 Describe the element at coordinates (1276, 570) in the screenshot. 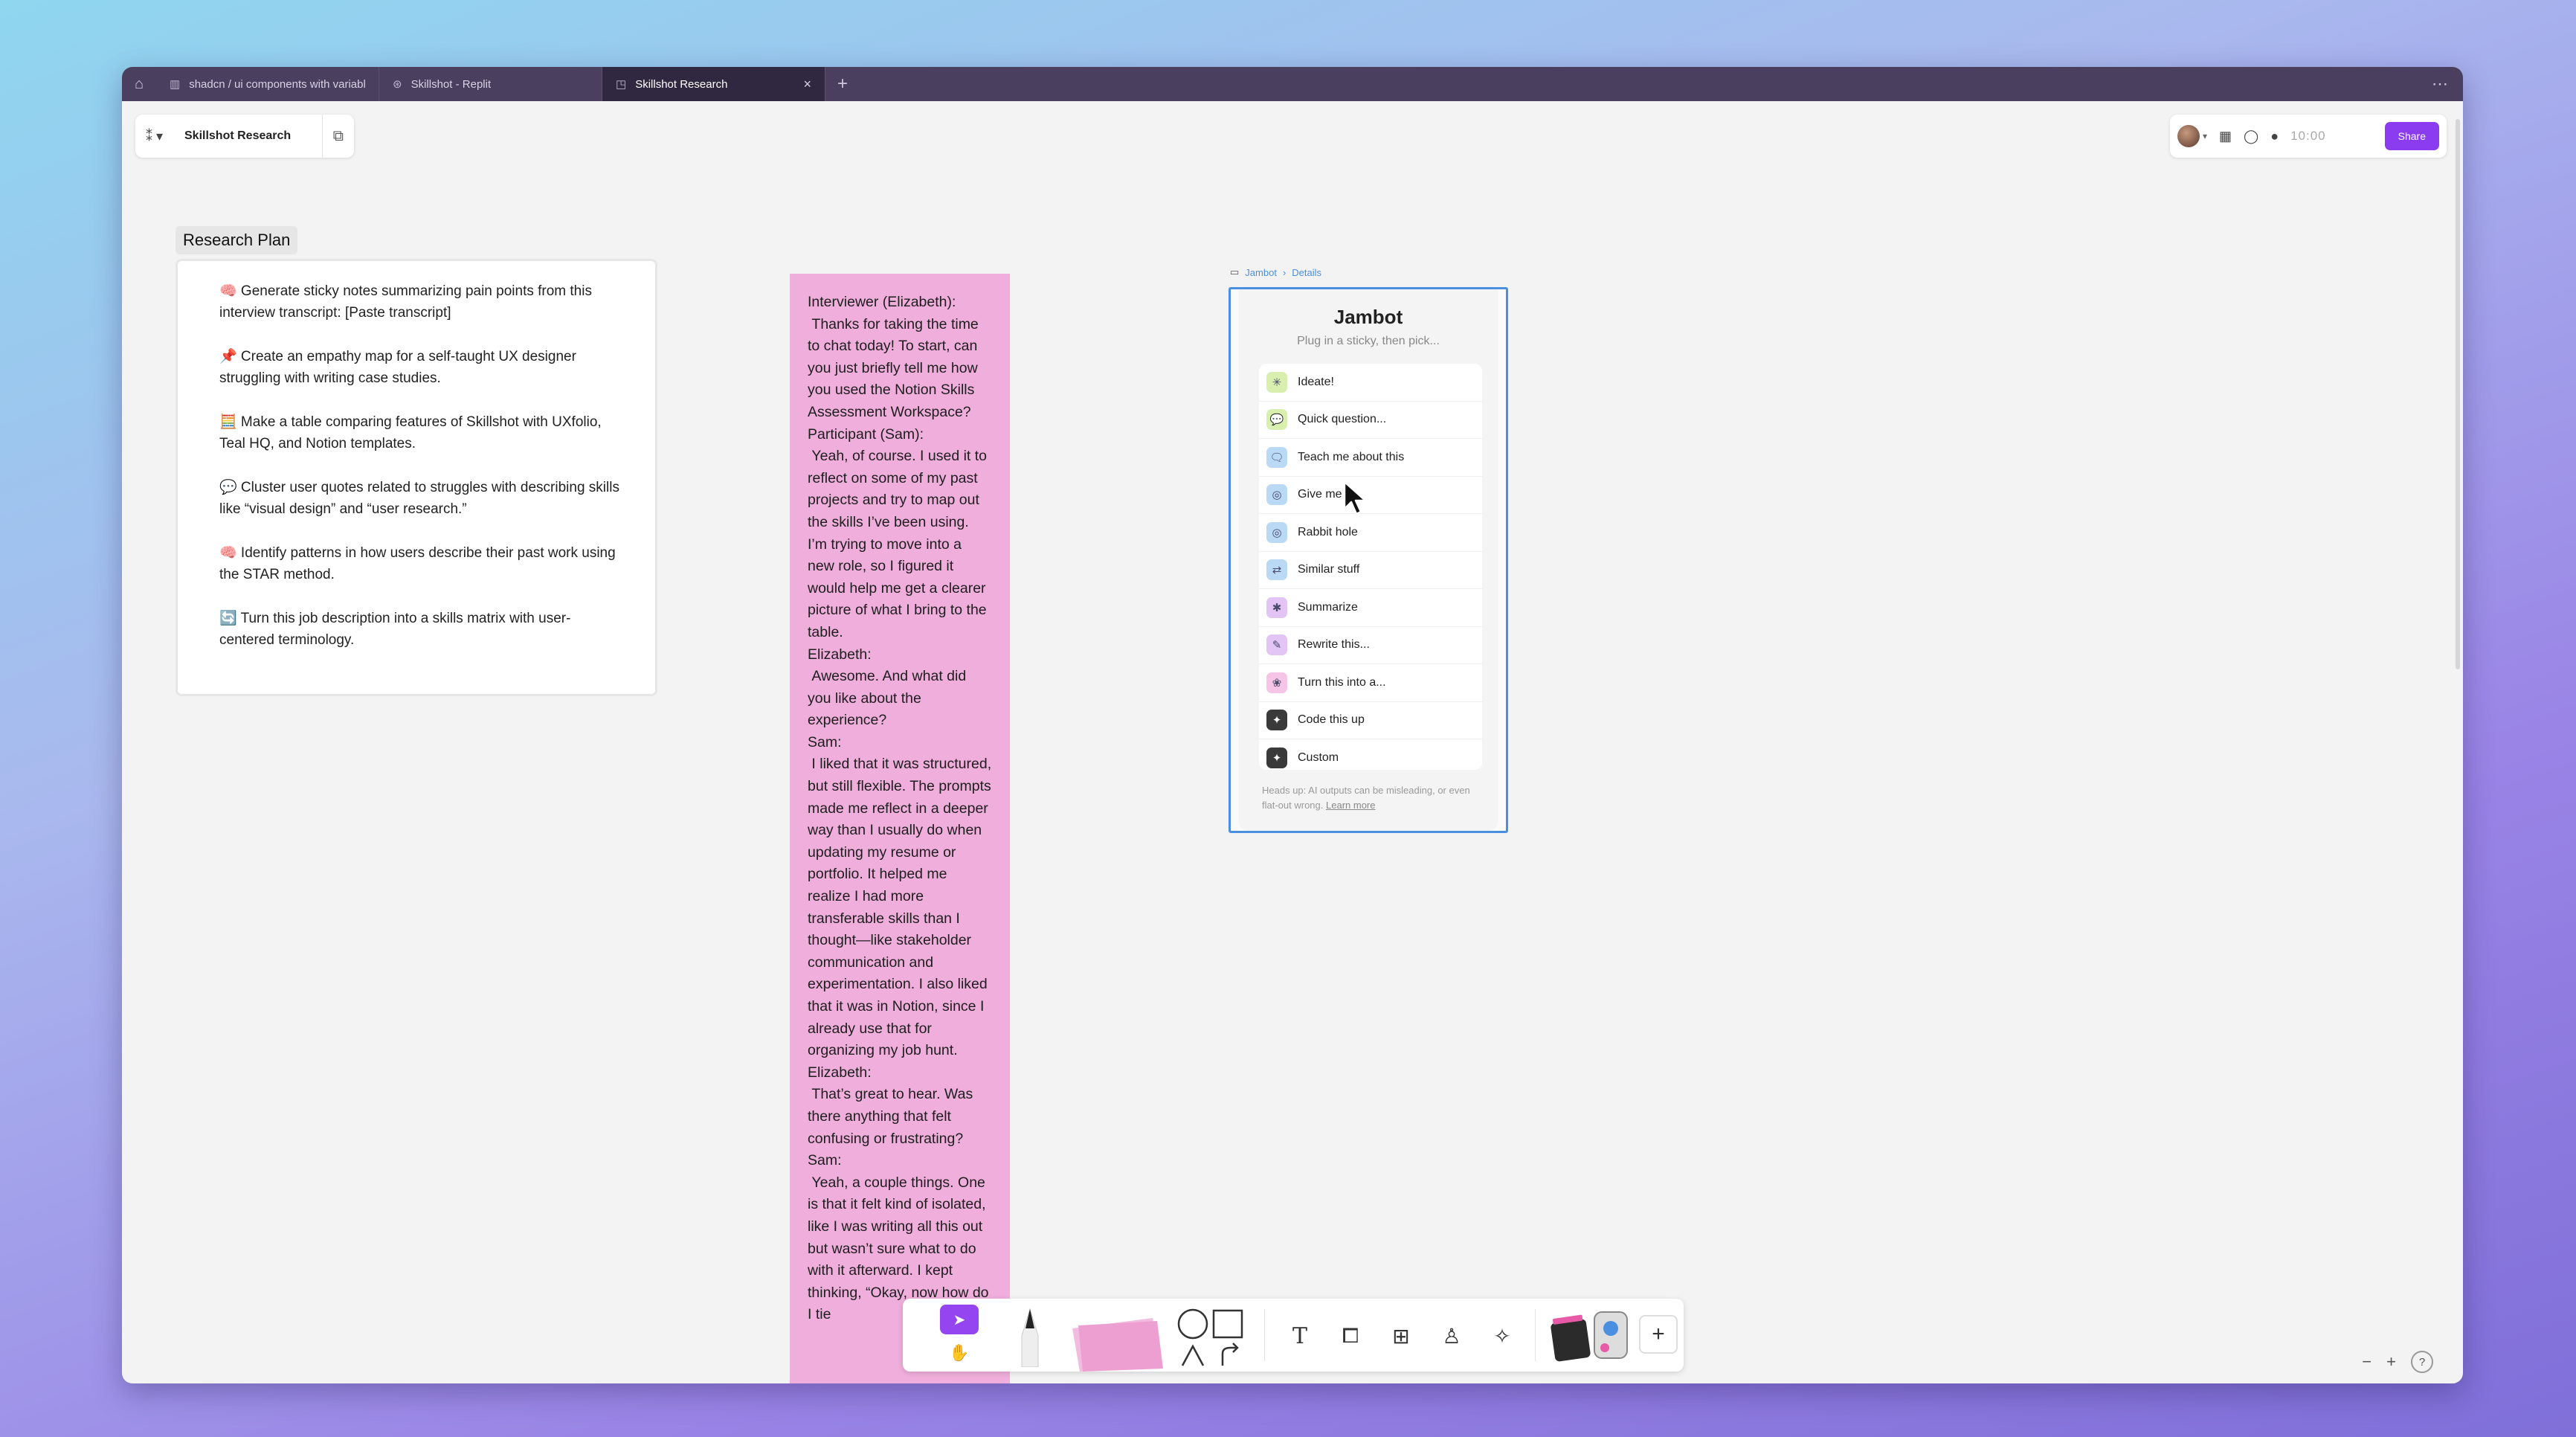

I see `link-icon: ⇄` at that location.